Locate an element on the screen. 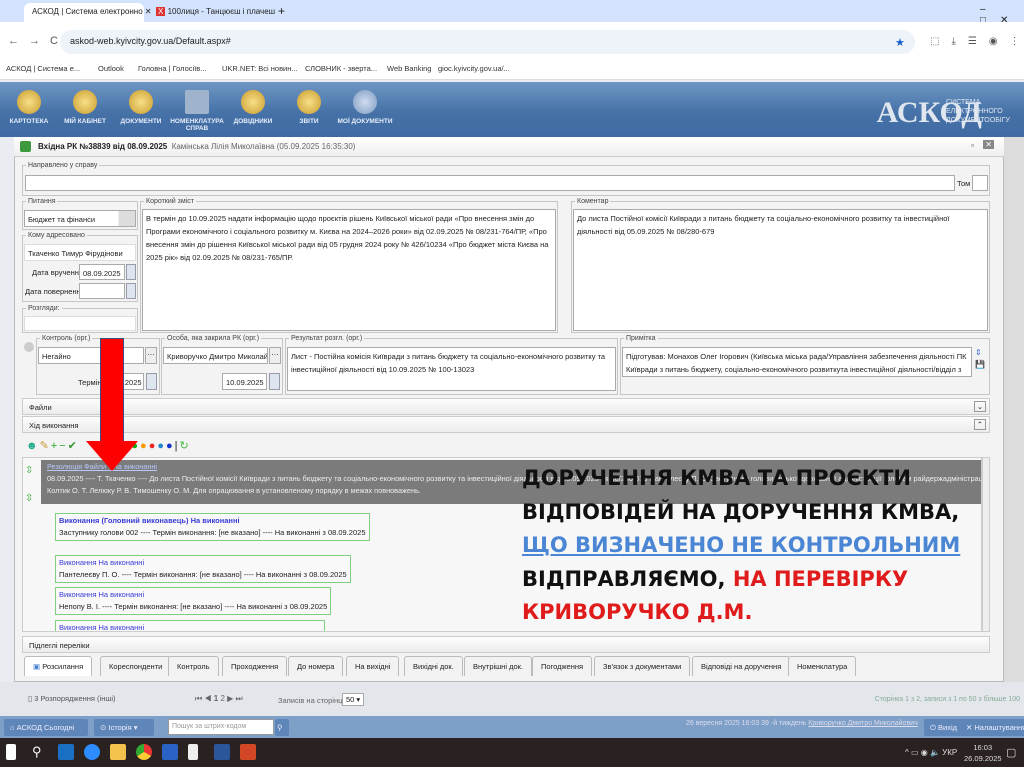 This screenshot has width=1024, height=767. tab-prokhodzhennia: Проходження is located at coordinates (255, 666).